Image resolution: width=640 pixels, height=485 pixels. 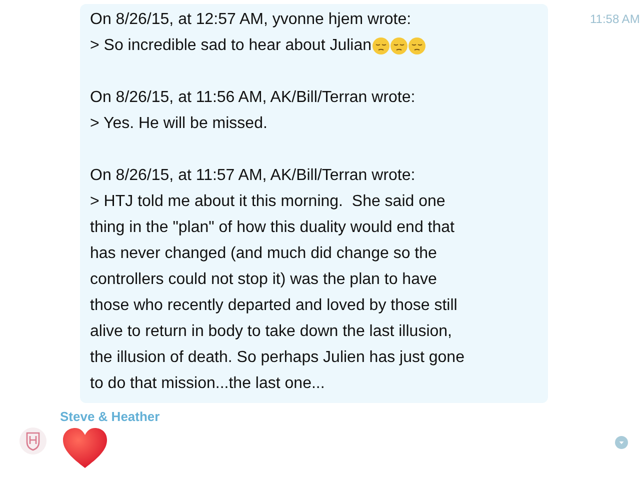 I want to click on message-text: the illusion of death. So perhaps Julien has just gone, so click(x=277, y=358).